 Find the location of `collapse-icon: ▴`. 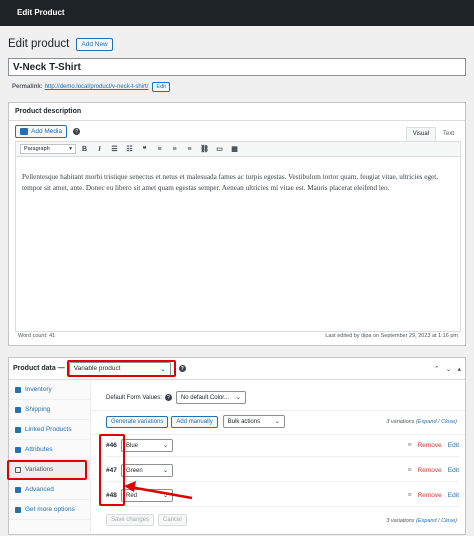

collapse-icon: ▴ is located at coordinates (459, 369).